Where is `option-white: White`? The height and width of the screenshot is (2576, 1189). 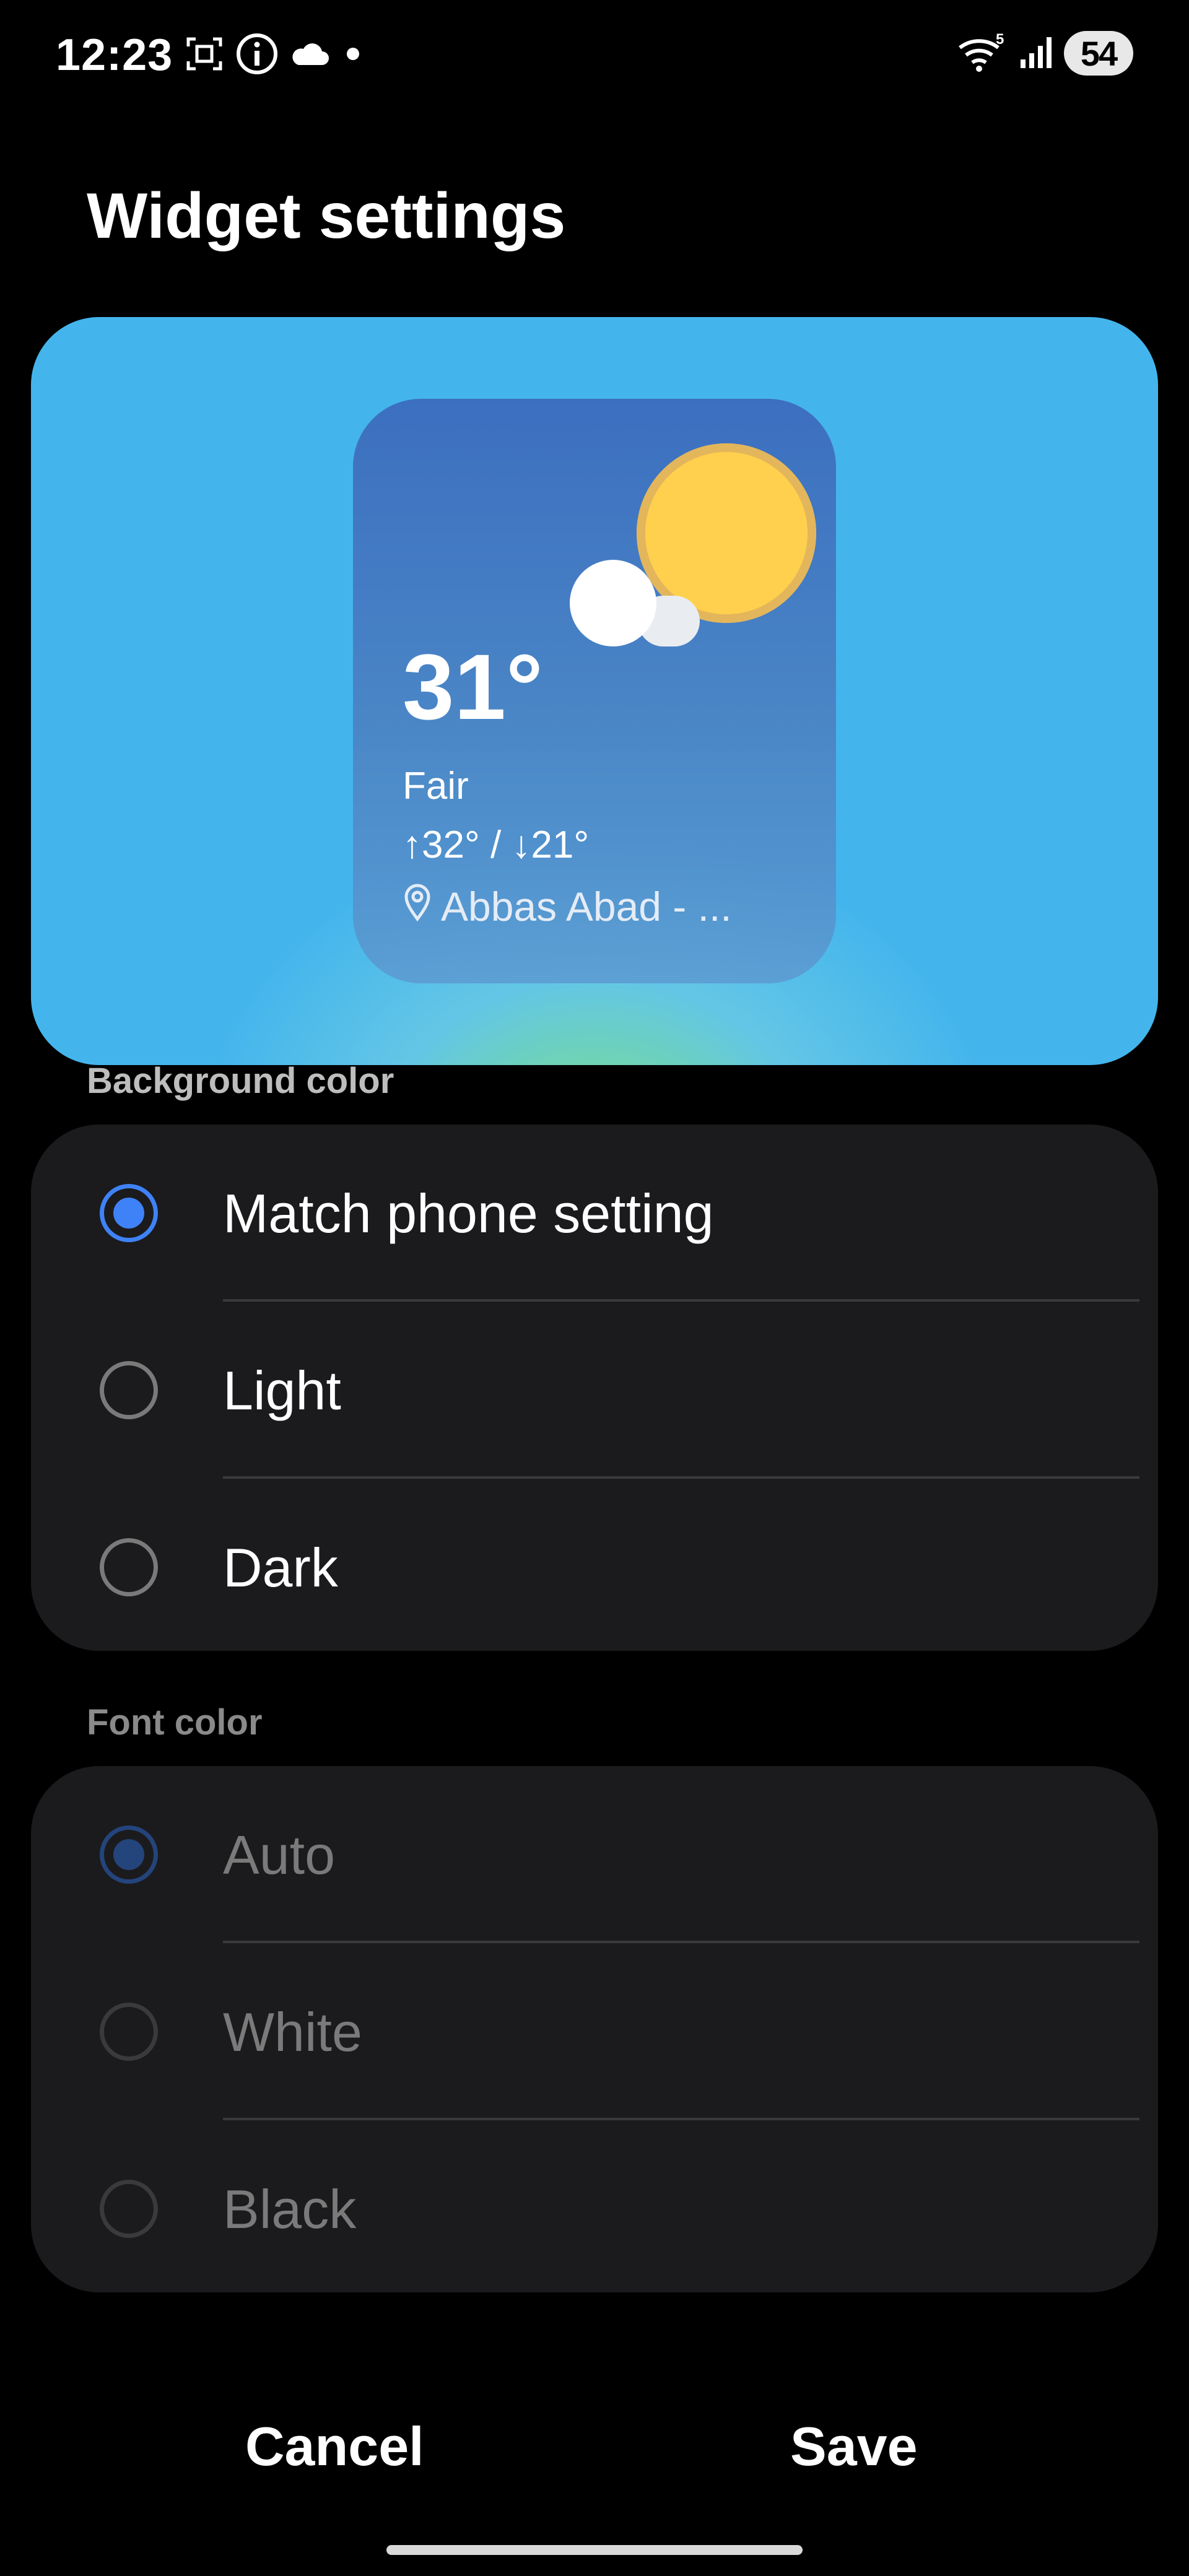 option-white: White is located at coordinates (594, 2031).